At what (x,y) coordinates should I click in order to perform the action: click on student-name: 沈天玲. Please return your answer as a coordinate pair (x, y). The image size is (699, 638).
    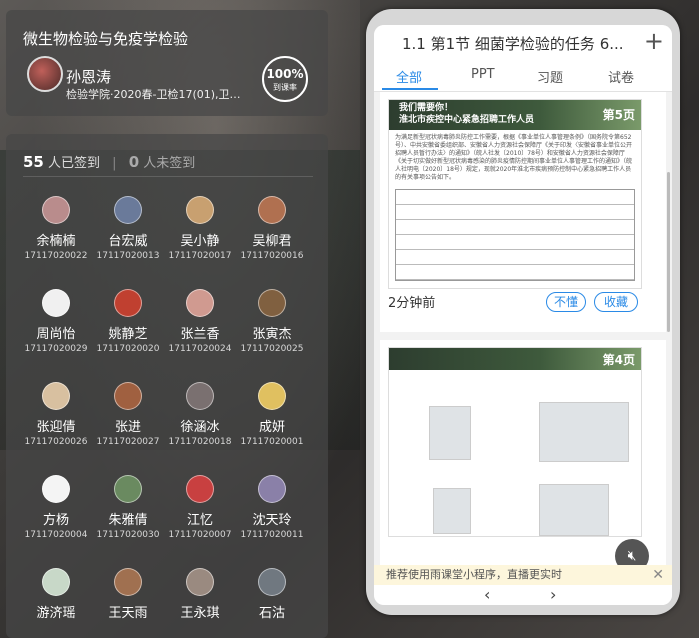
    Looking at the image, I should click on (272, 520).